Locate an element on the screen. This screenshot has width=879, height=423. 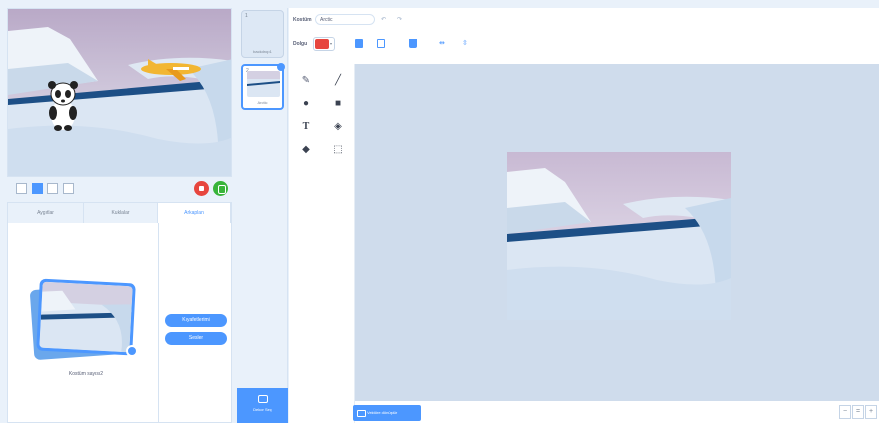
brush-icon: ✎ is located at coordinates (306, 81).